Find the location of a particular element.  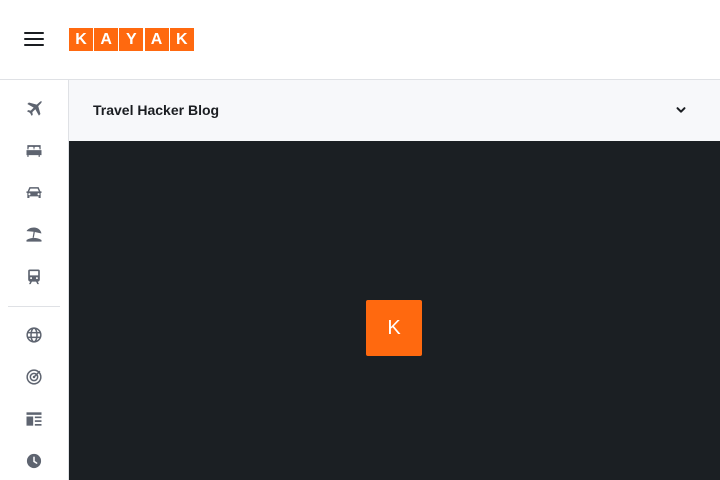

sidebar-item-trips is located at coordinates (34, 377).